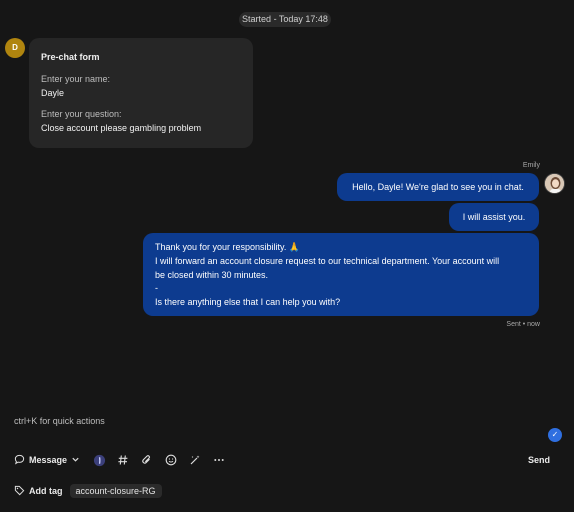  Describe the element at coordinates (554, 183) in the screenshot. I see `agent-avatar` at that location.